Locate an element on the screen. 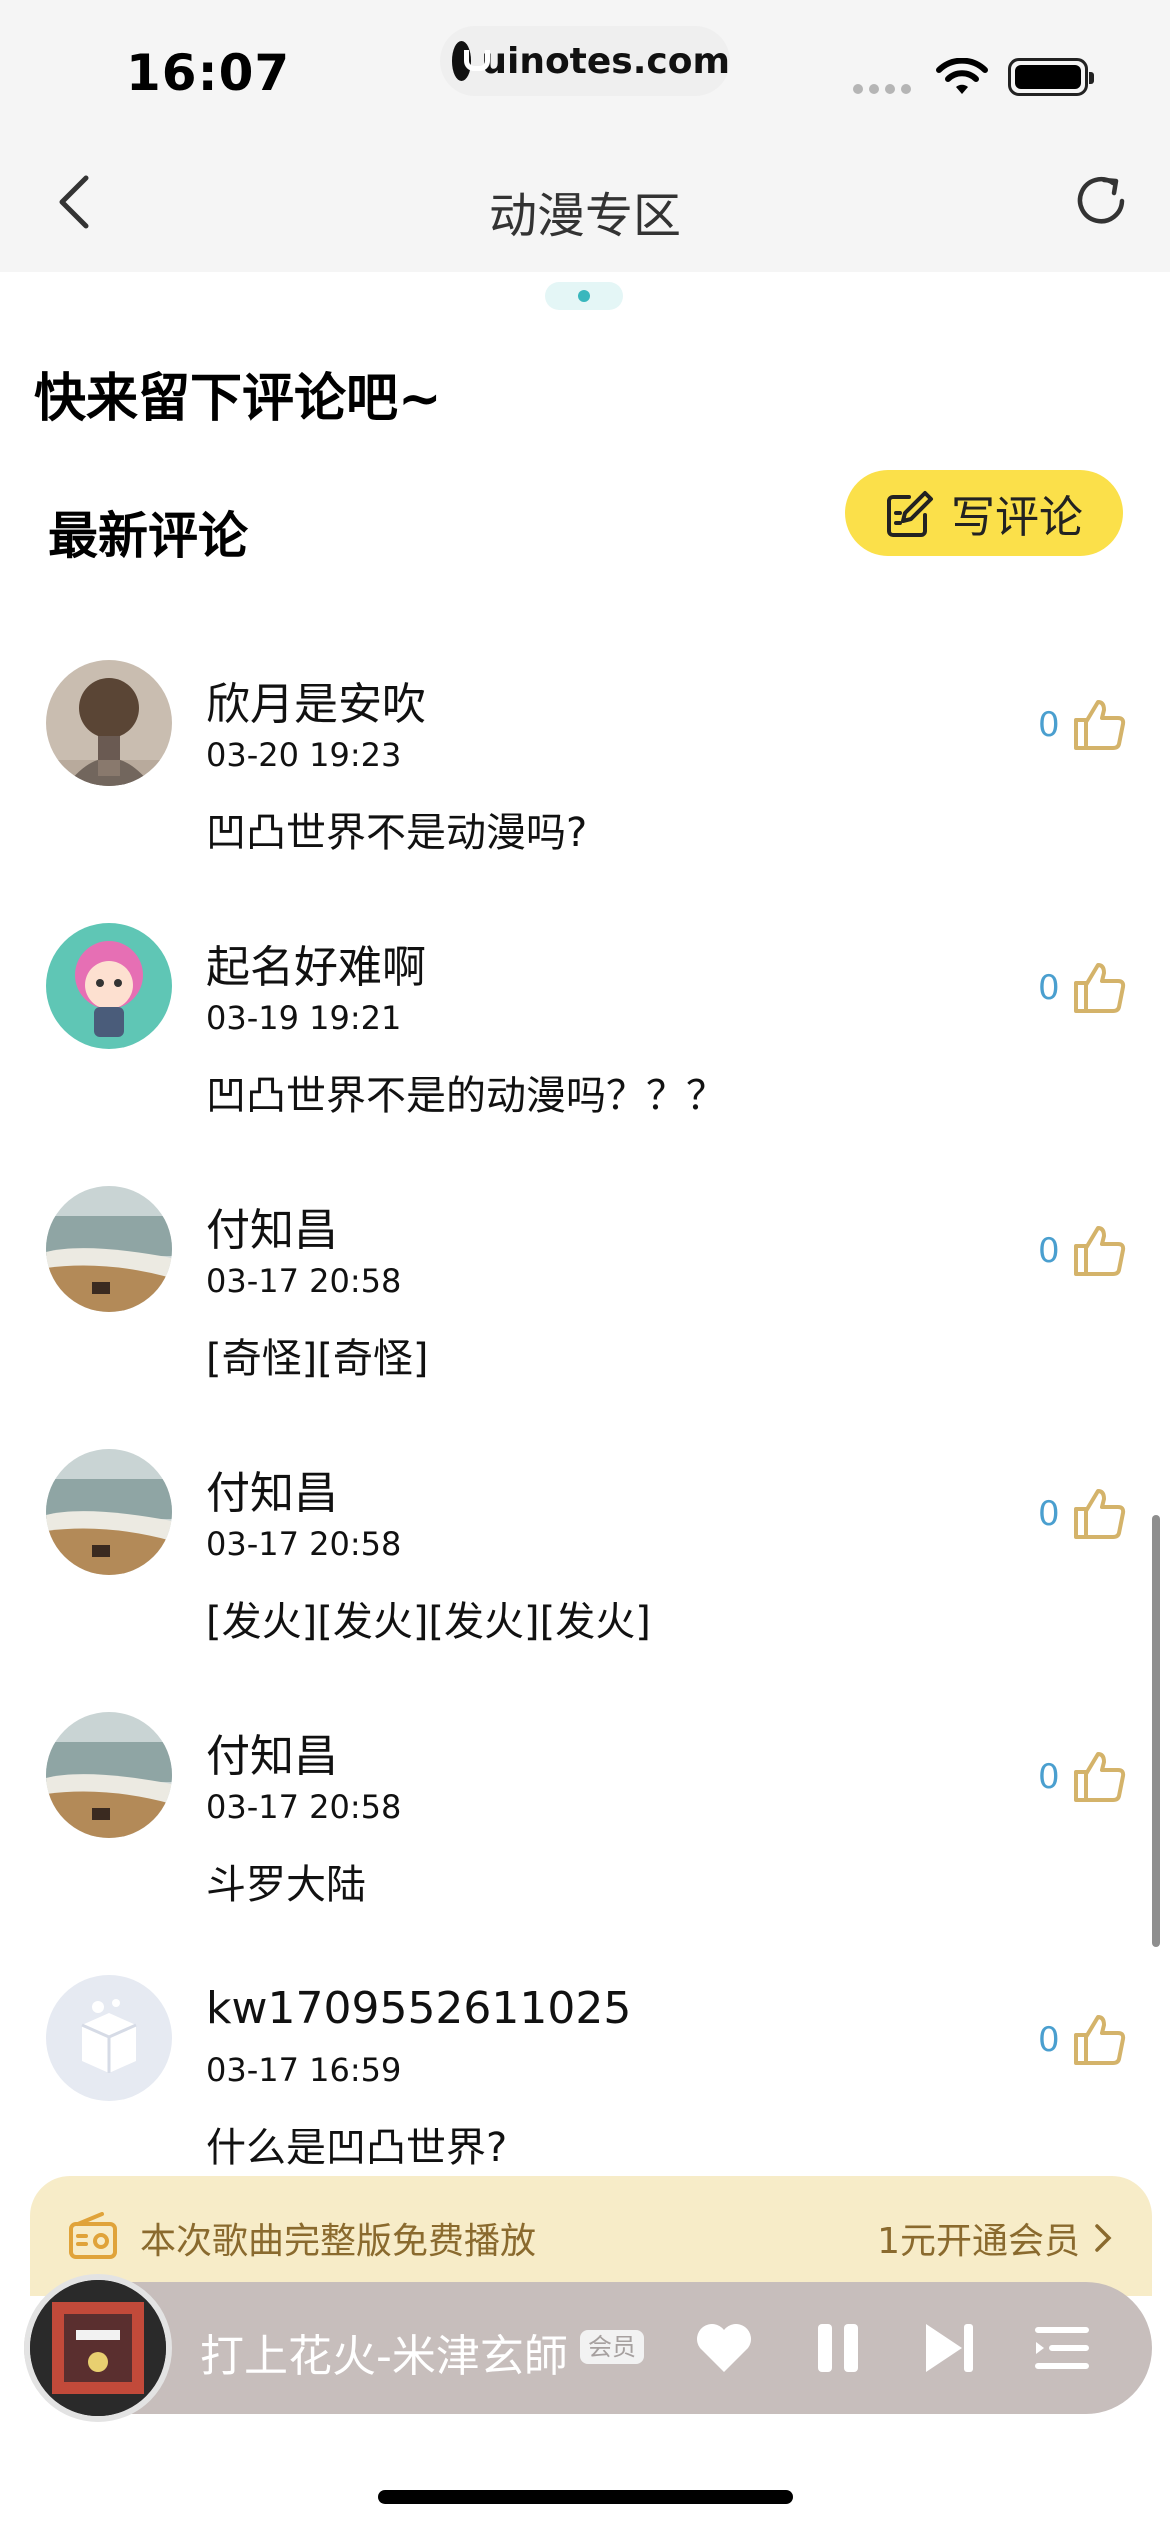 The image size is (1170, 2532). url-pill: uinotes.com is located at coordinates (585, 61).